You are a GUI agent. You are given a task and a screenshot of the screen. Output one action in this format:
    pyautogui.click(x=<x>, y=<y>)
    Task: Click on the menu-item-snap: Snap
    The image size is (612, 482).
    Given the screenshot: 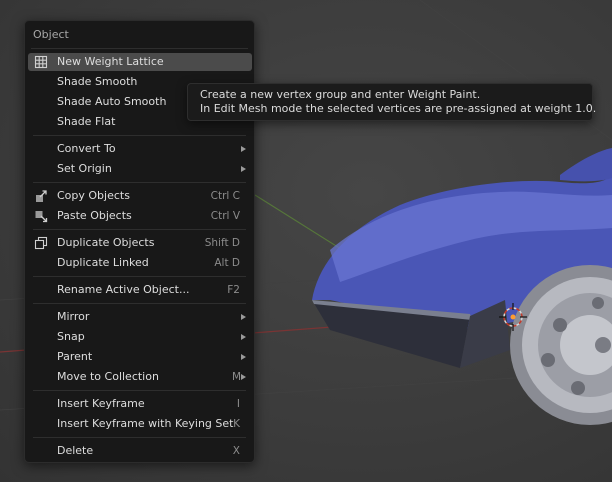 What is the action you would take?
    pyautogui.click(x=140, y=337)
    